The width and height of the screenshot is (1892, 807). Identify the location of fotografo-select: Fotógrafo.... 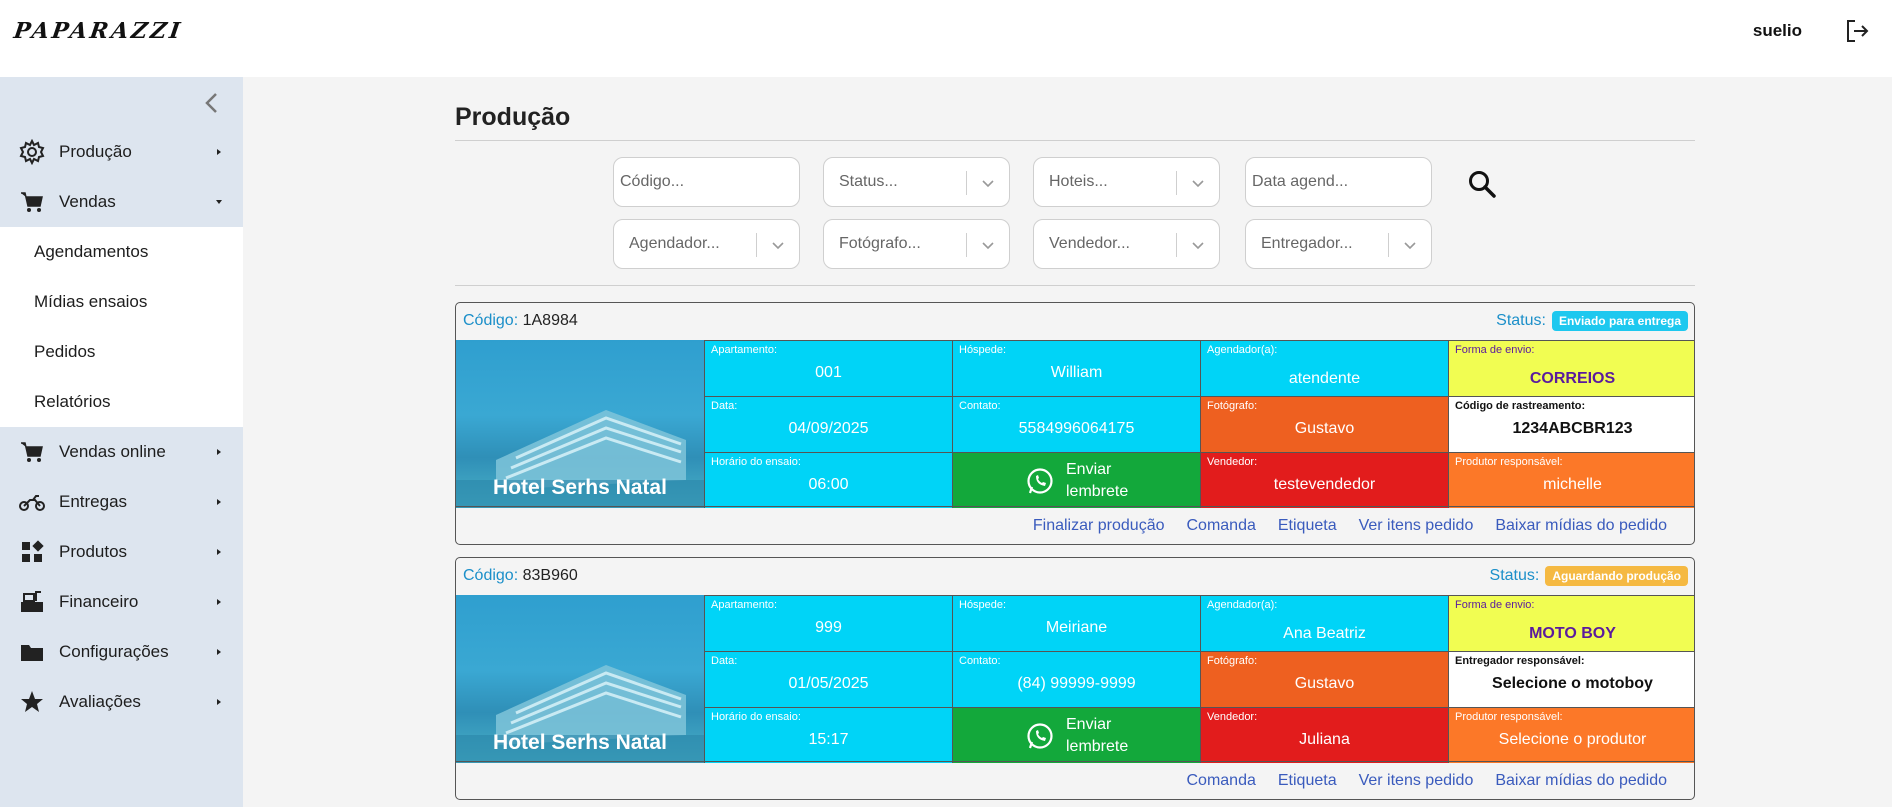
(916, 244).